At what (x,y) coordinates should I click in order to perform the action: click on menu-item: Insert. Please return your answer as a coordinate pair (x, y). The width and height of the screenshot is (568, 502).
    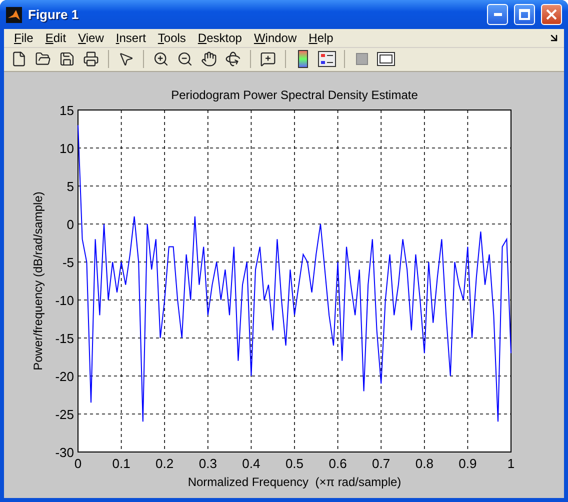
    Looking at the image, I should click on (131, 37).